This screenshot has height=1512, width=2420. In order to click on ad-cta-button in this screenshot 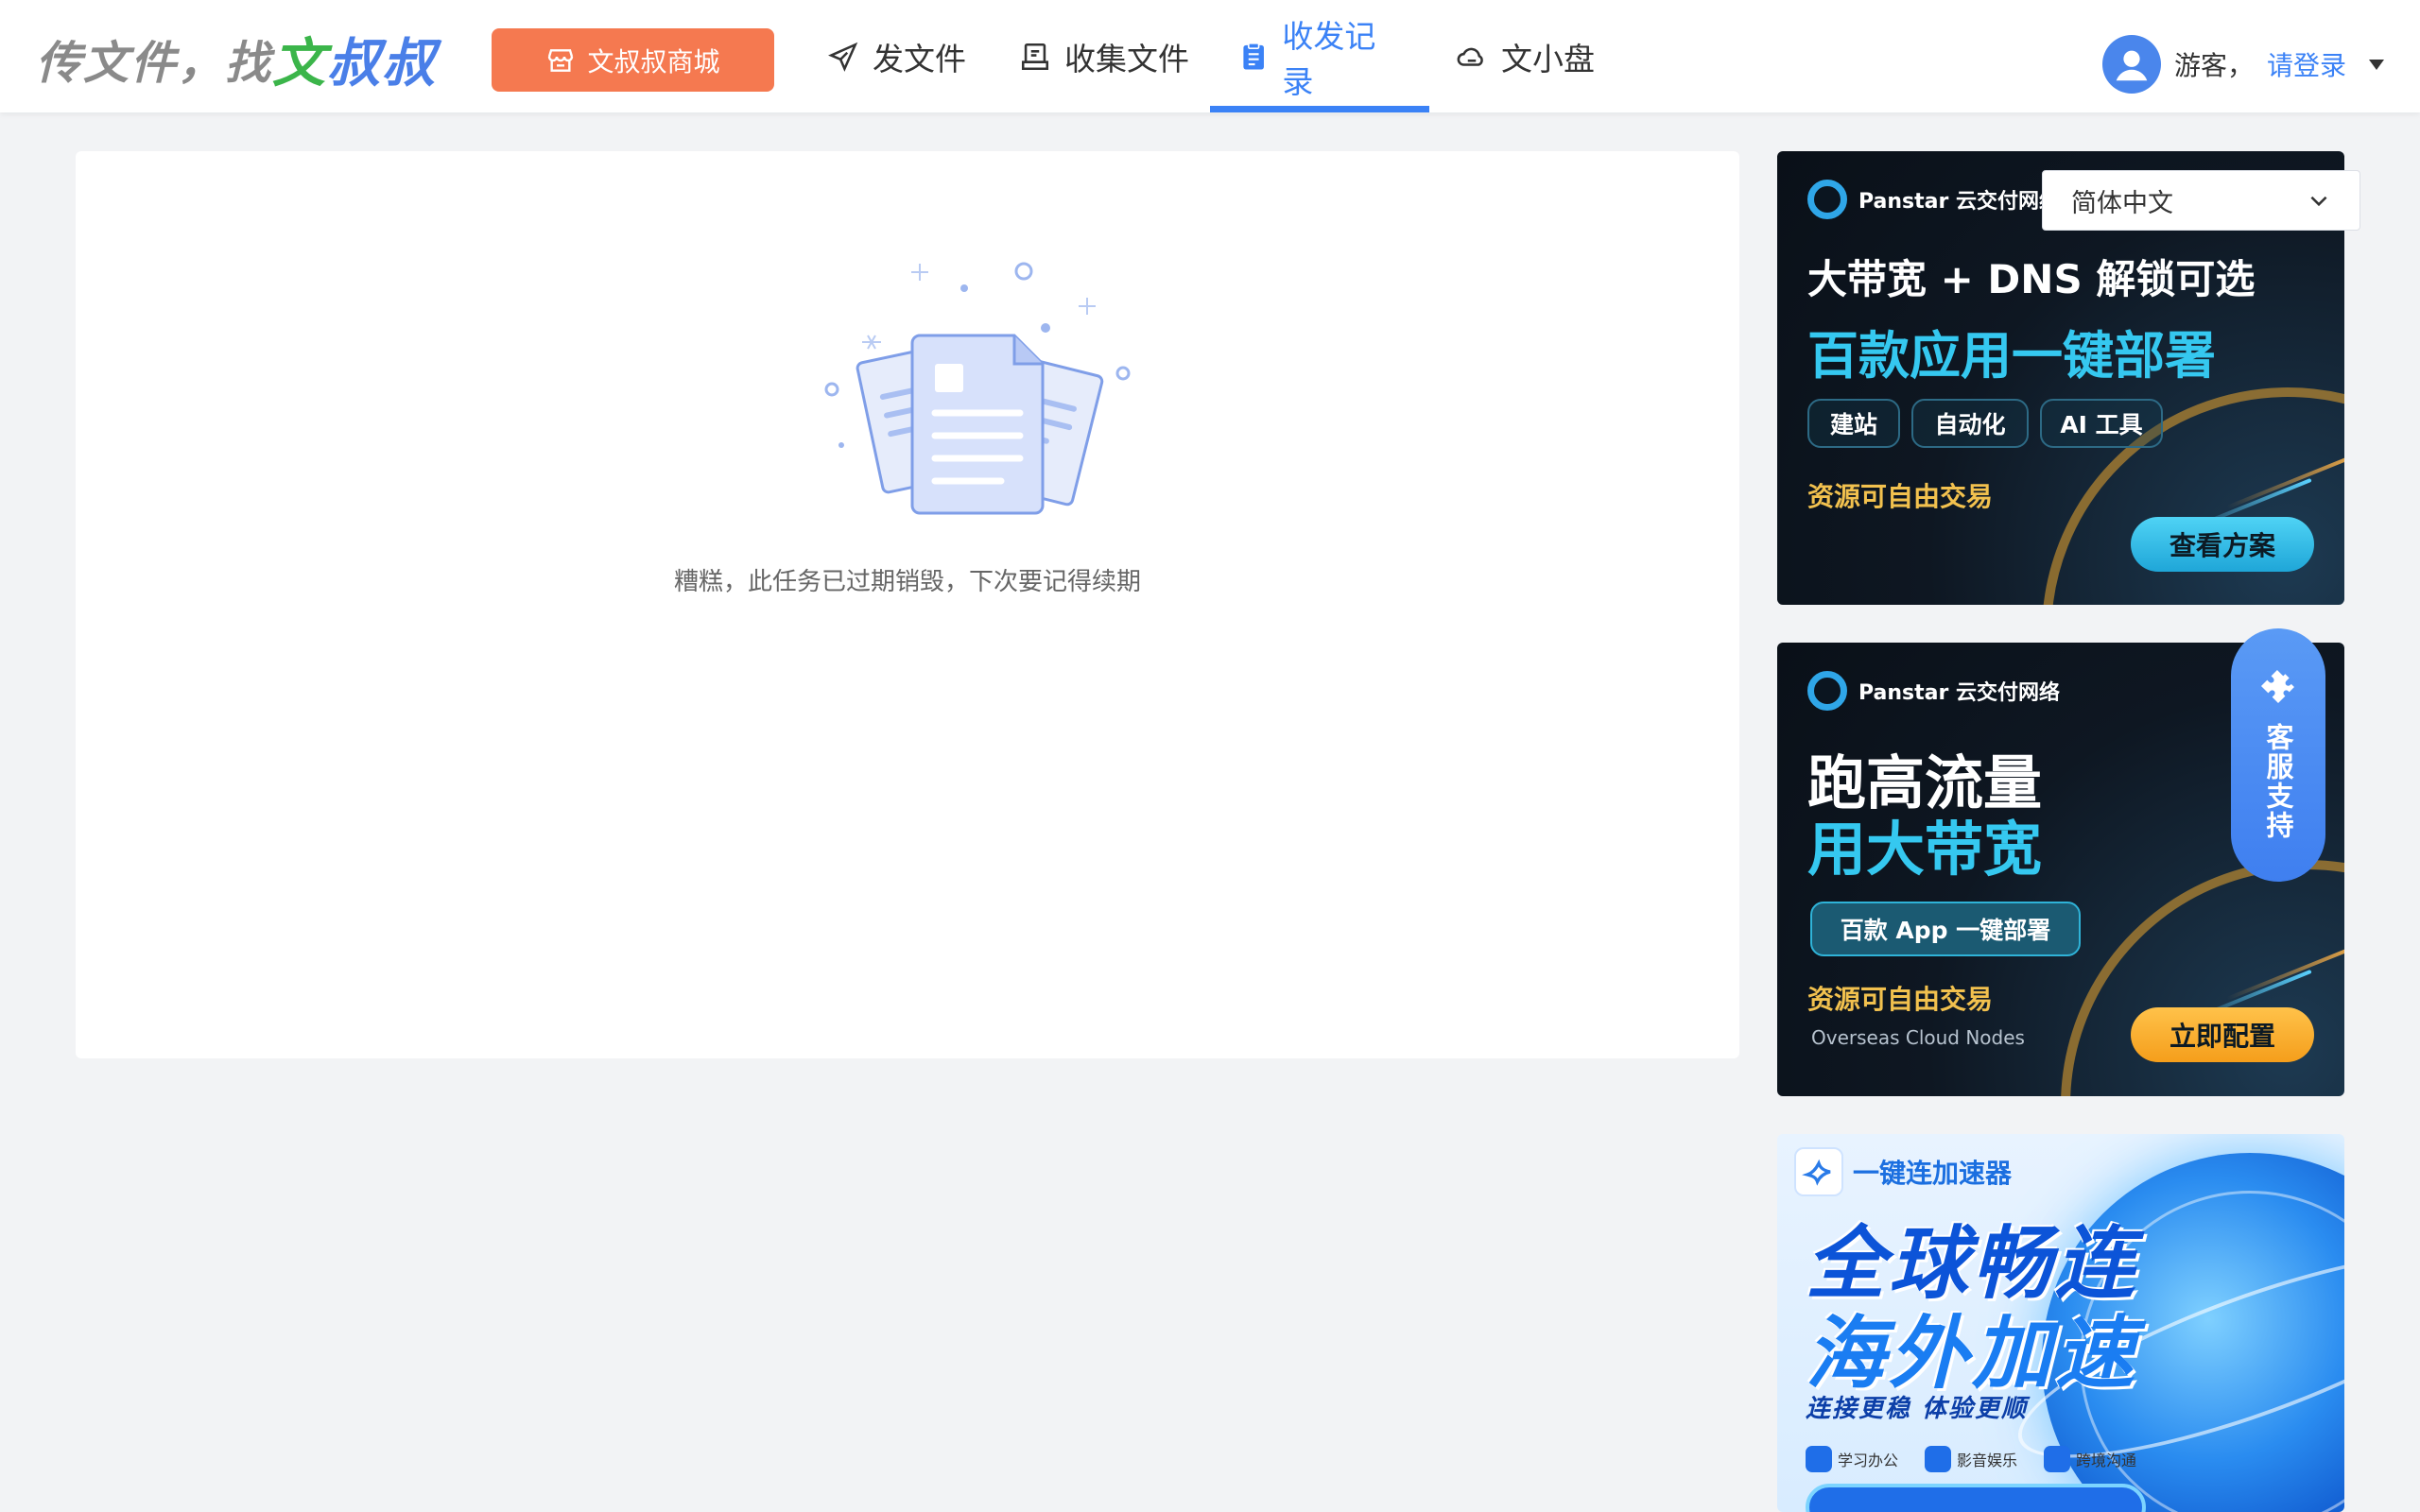, I will do `click(1976, 1498)`.